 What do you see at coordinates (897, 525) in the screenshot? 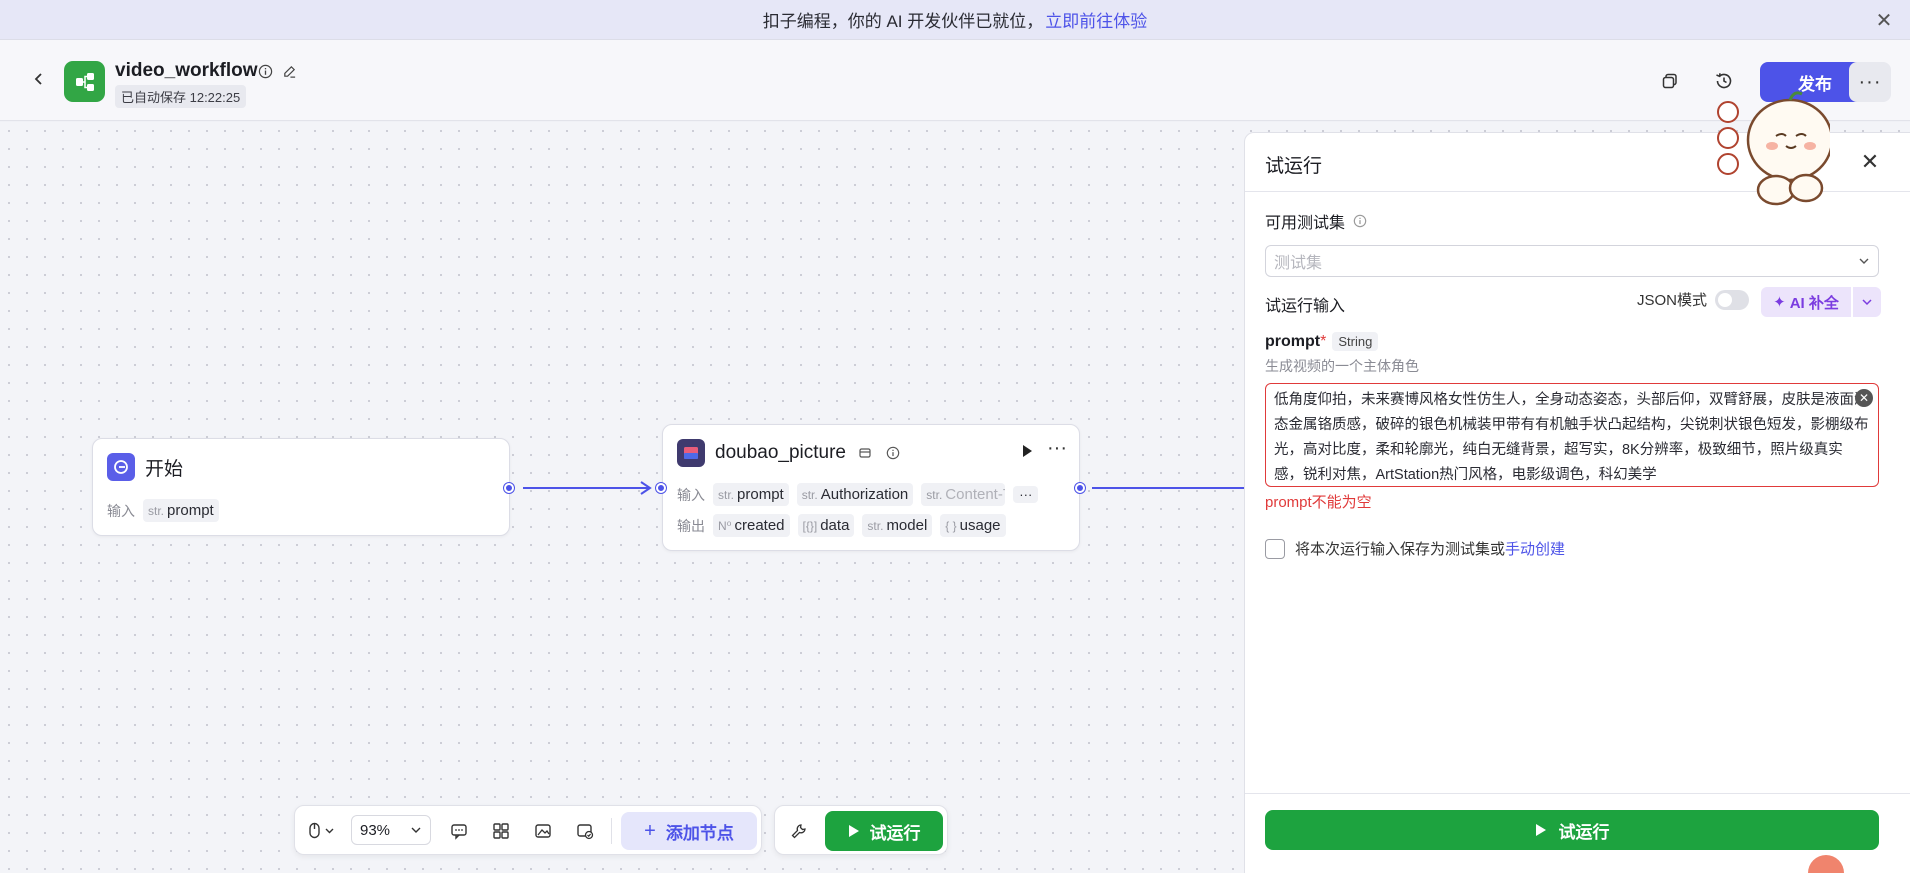
I see `doubao-output-tag: str. model` at bounding box center [897, 525].